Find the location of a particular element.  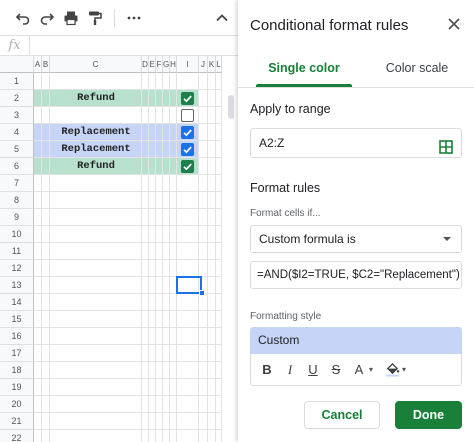

row-header: 5 is located at coordinates (17, 149).